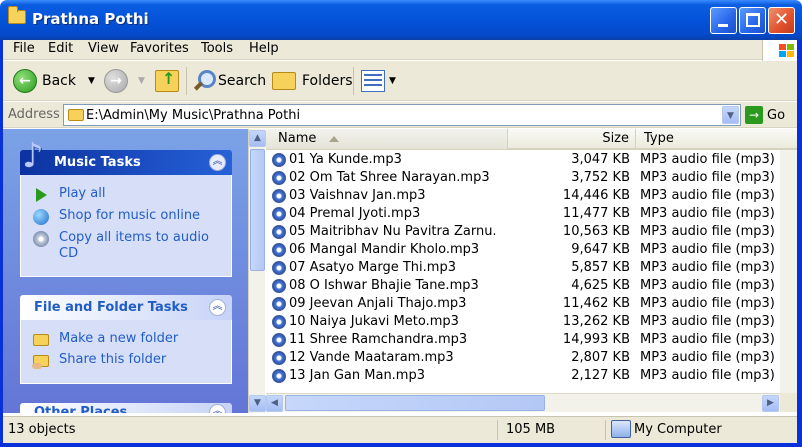 The image size is (802, 447). I want to click on task-pane-scrollbar: ▲ ▼, so click(257, 271).